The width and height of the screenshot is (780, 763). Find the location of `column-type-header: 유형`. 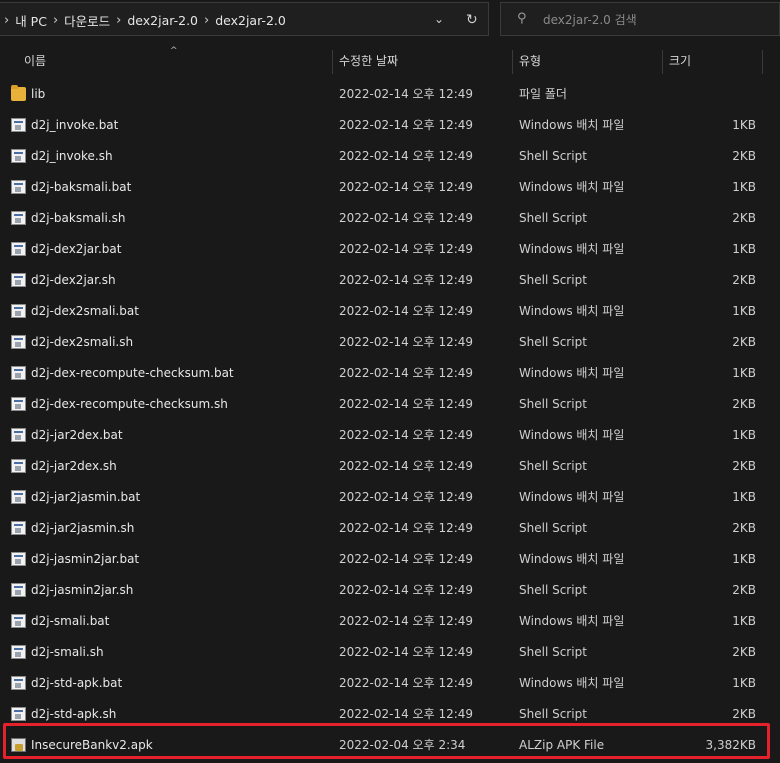

column-type-header: 유형 is located at coordinates (530, 61).